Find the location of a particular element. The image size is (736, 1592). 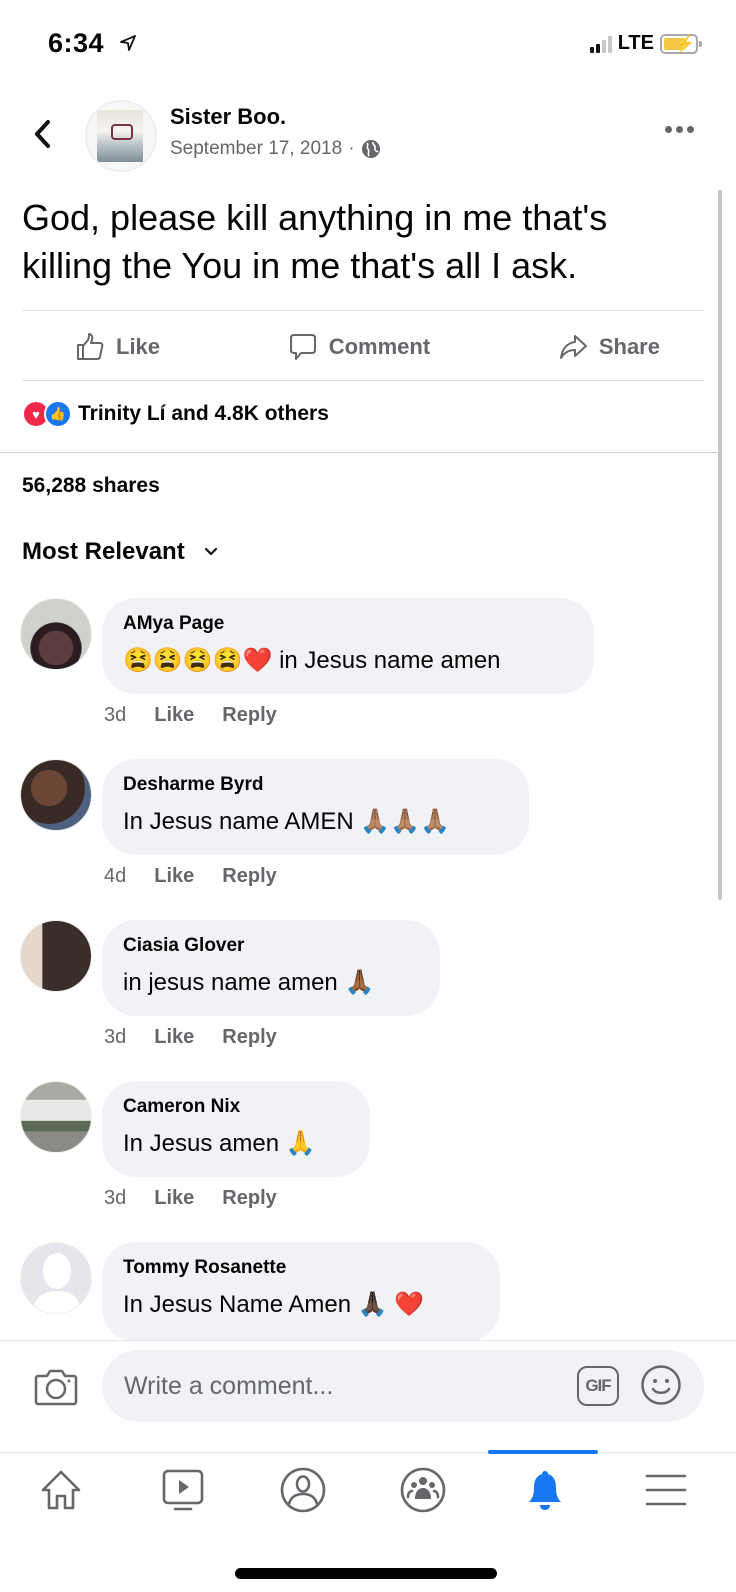

share-button: Share is located at coordinates (608, 347).